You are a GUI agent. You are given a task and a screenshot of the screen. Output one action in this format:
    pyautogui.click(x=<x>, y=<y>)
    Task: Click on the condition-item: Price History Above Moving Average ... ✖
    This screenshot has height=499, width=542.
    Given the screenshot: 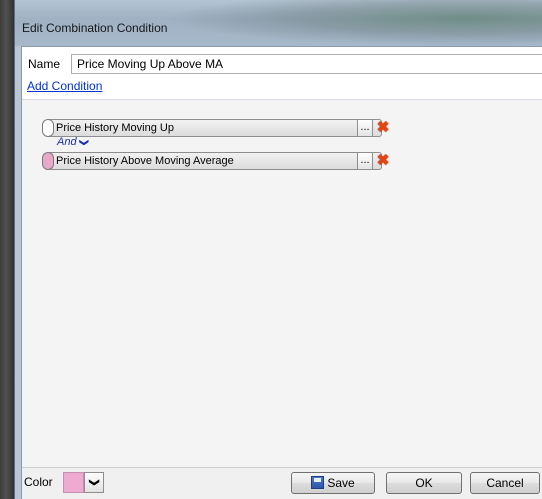 What is the action you would take?
    pyautogui.click(x=215, y=161)
    